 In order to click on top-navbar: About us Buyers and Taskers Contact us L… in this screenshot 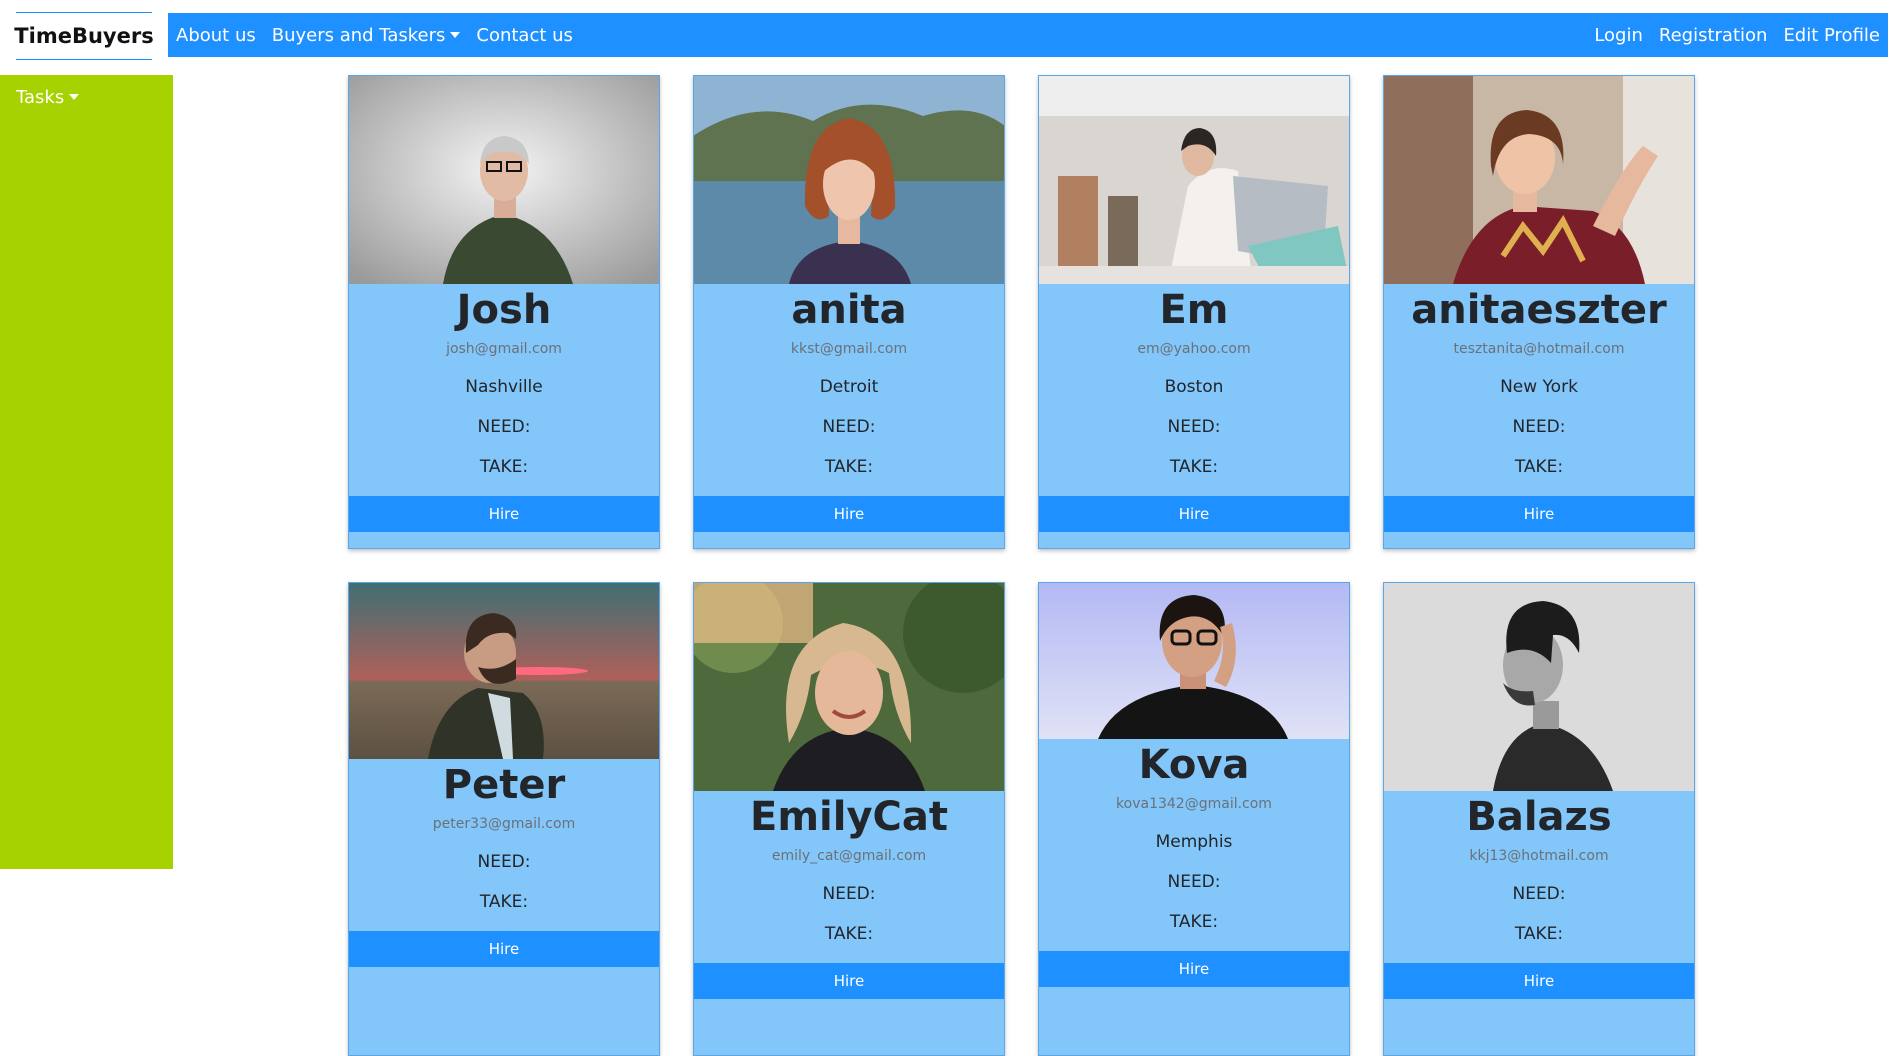, I will do `click(1028, 35)`.